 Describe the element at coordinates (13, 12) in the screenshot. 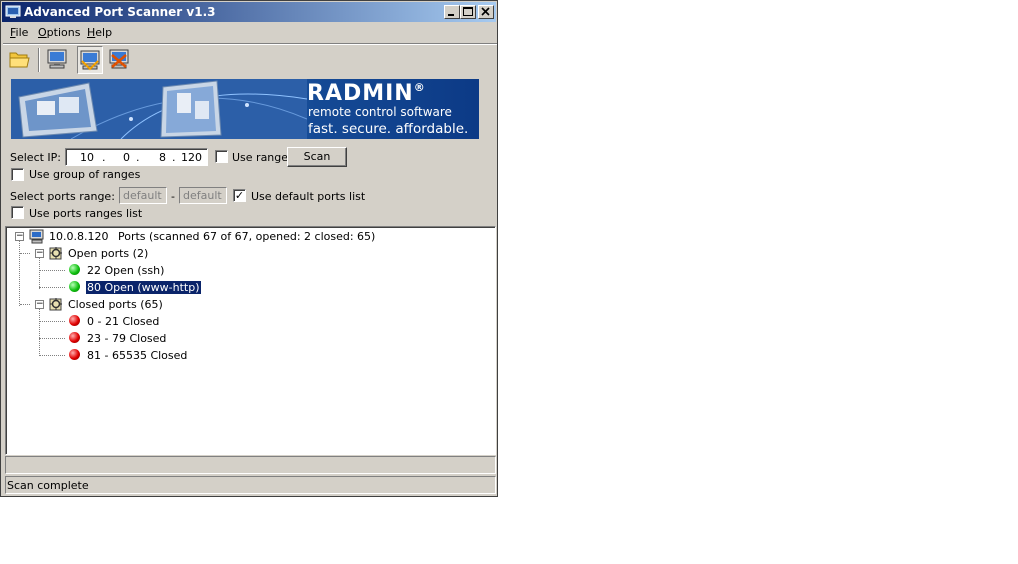

I see `app-icon` at that location.